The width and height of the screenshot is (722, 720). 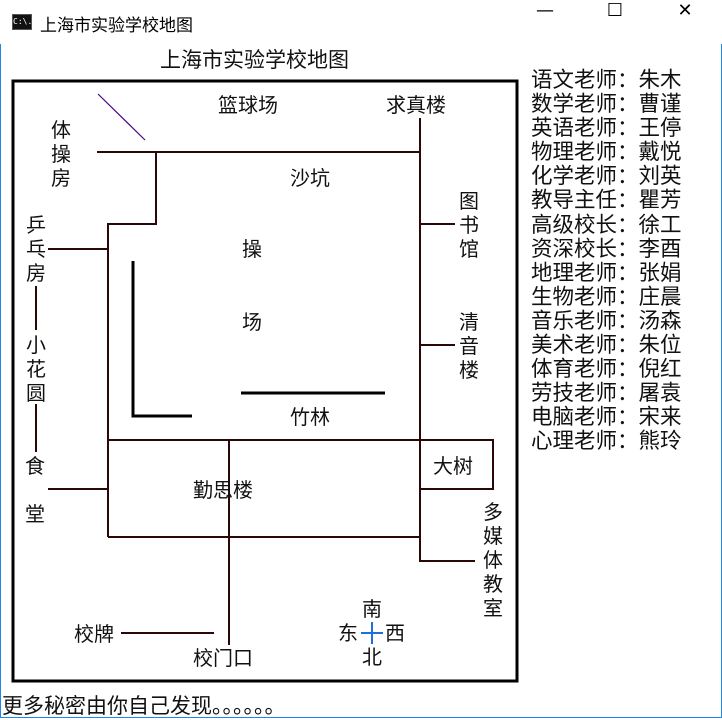 I want to click on staff-role: 美术老师：, so click(x=585, y=346).